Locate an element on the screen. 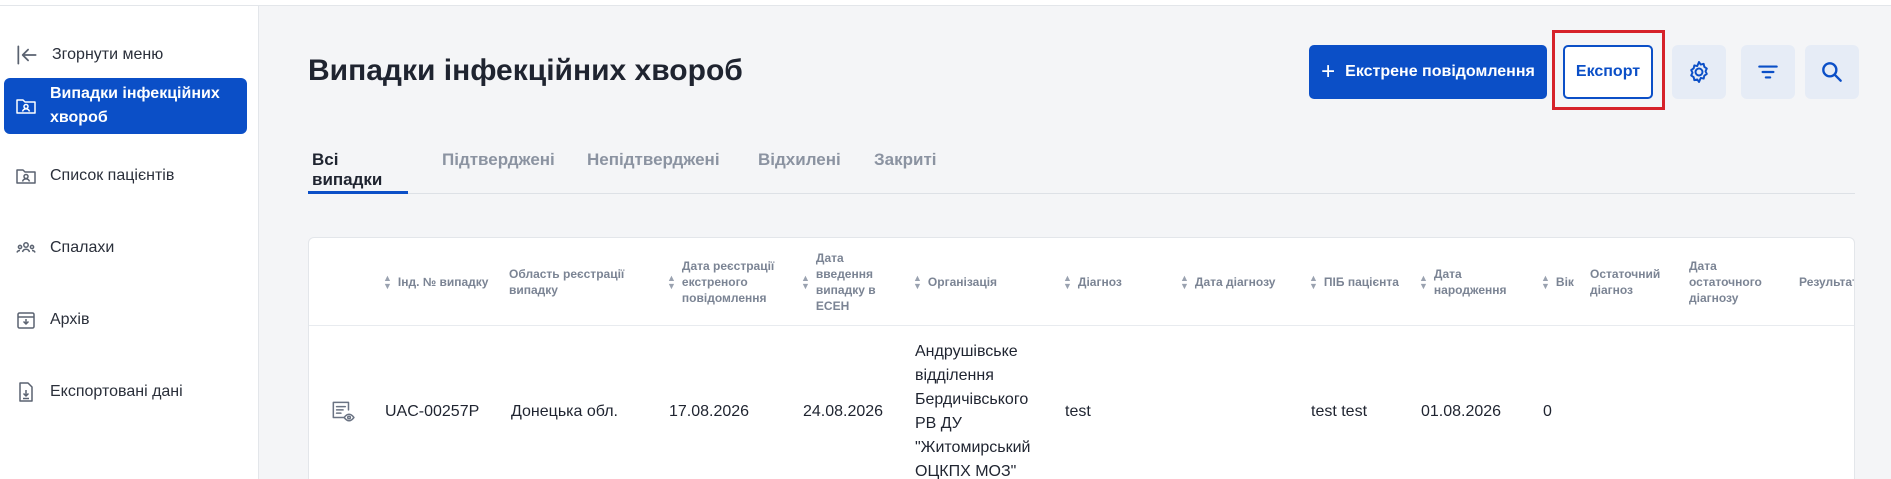 The width and height of the screenshot is (1891, 479). tab-rejected: Відхилені is located at coordinates (799, 170).